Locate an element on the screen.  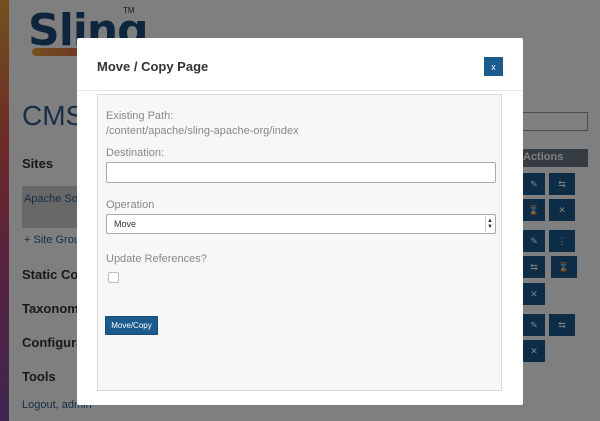
dialog-divider is located at coordinates (300, 90).